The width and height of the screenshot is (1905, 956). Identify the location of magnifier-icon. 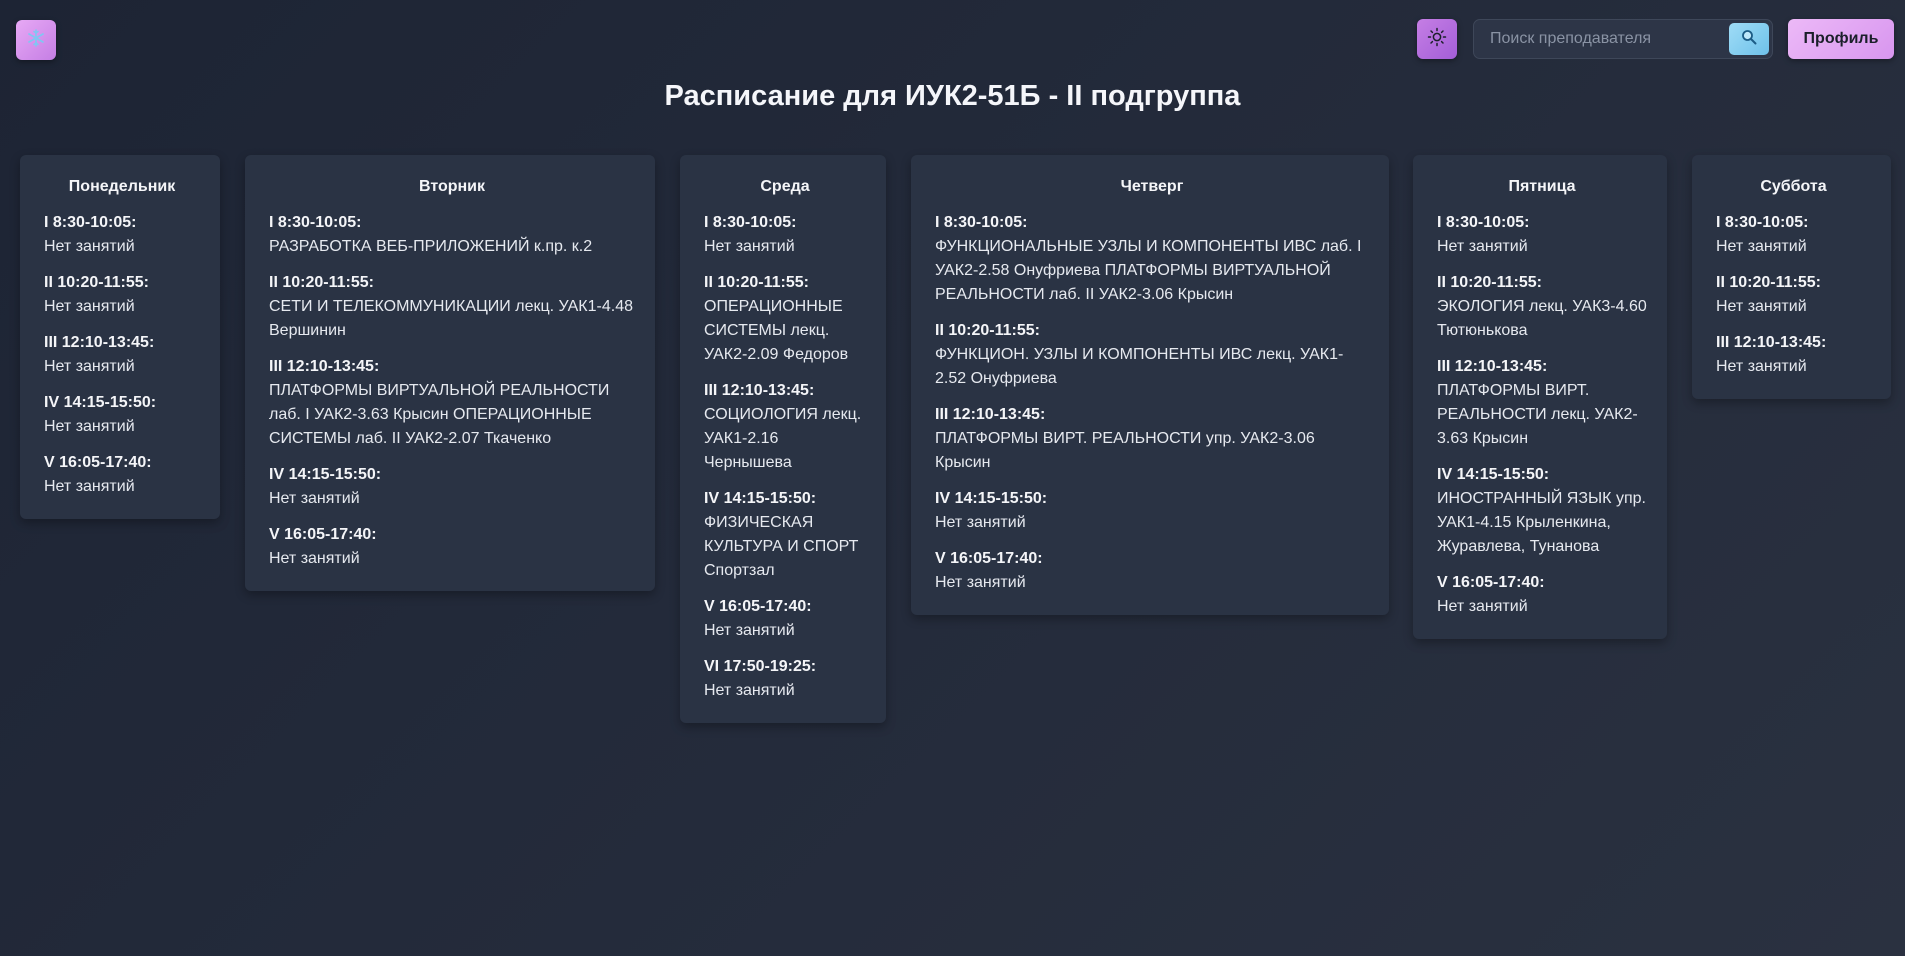
(1749, 39).